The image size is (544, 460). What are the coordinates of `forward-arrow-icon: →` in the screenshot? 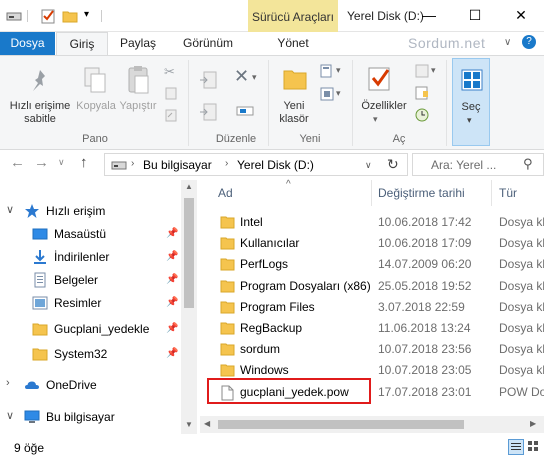 It's located at (41, 162).